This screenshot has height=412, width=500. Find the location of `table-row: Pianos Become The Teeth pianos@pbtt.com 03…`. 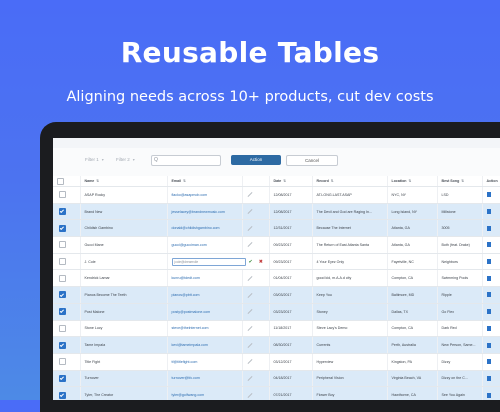

table-row: Pianos Become The Teeth pianos@pbtt.com 03… is located at coordinates (276, 295).